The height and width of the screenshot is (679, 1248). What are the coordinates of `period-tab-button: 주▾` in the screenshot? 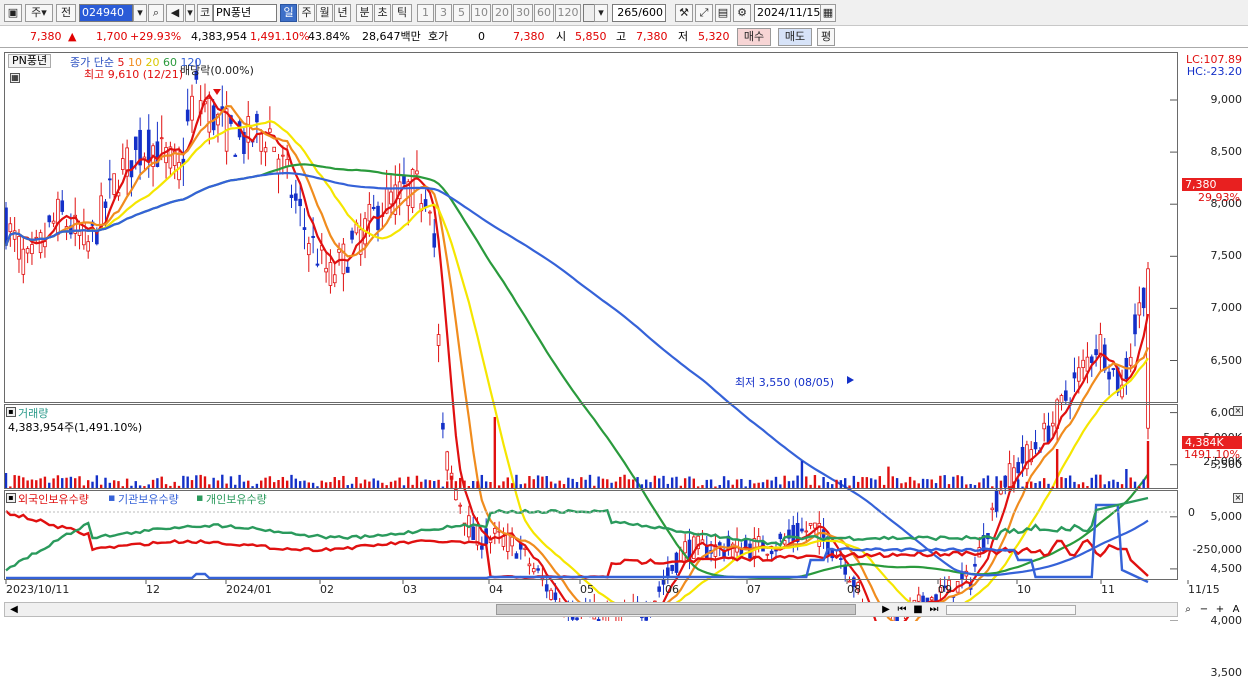 It's located at (39, 13).